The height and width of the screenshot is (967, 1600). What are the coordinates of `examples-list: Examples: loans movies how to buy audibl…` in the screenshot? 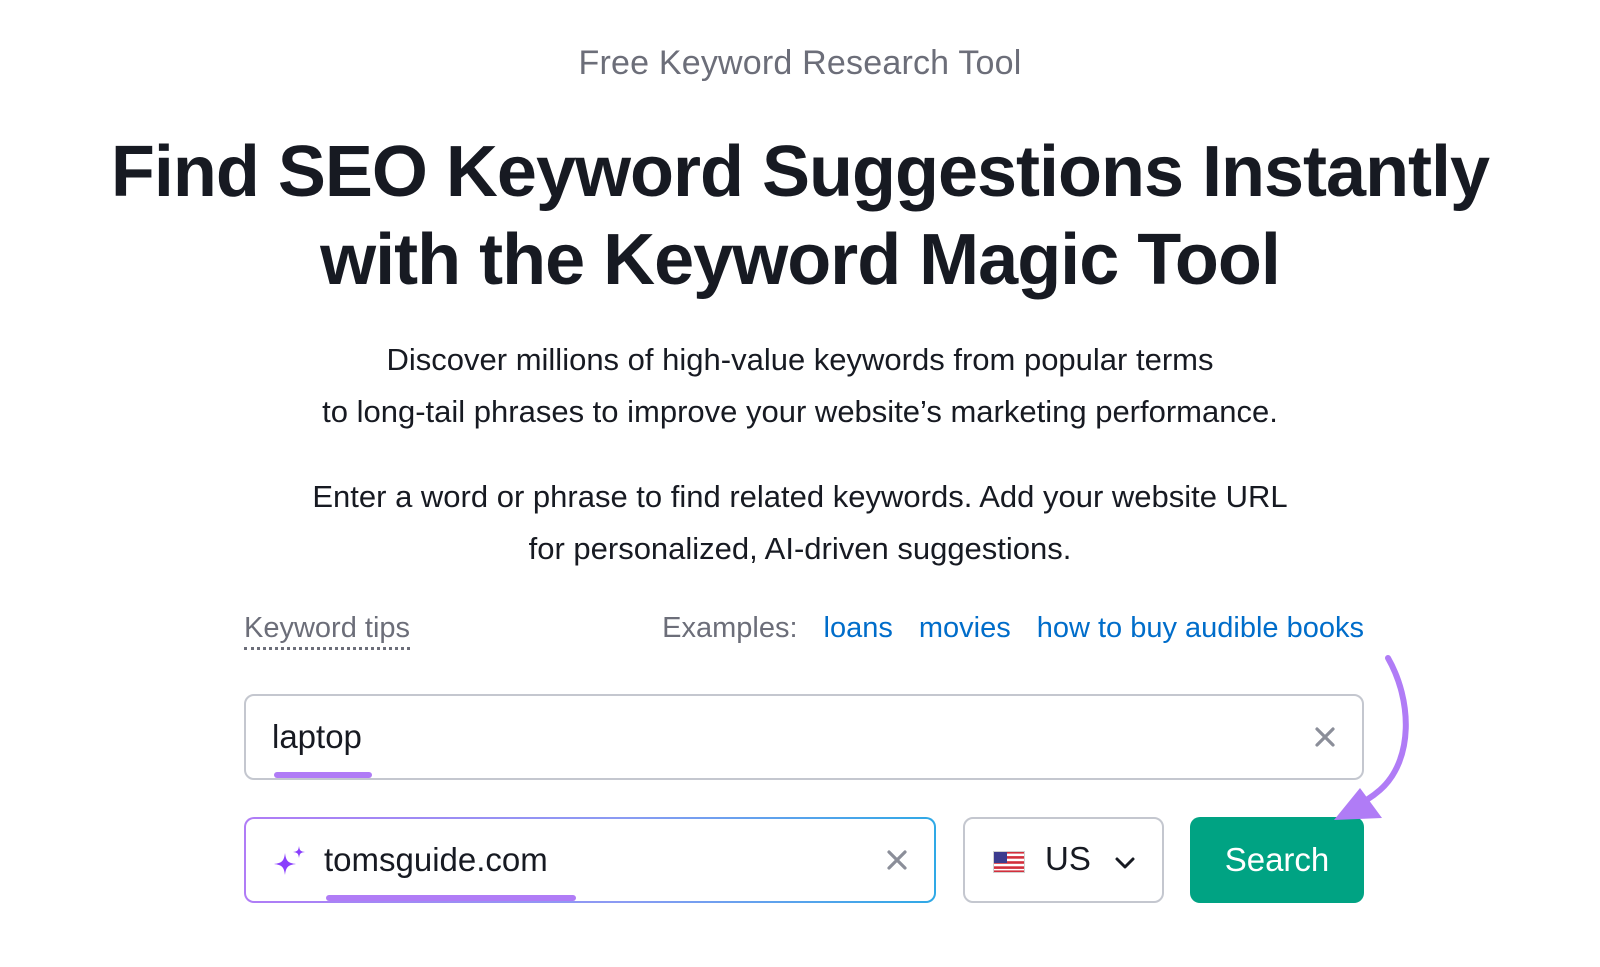 It's located at (1013, 628).